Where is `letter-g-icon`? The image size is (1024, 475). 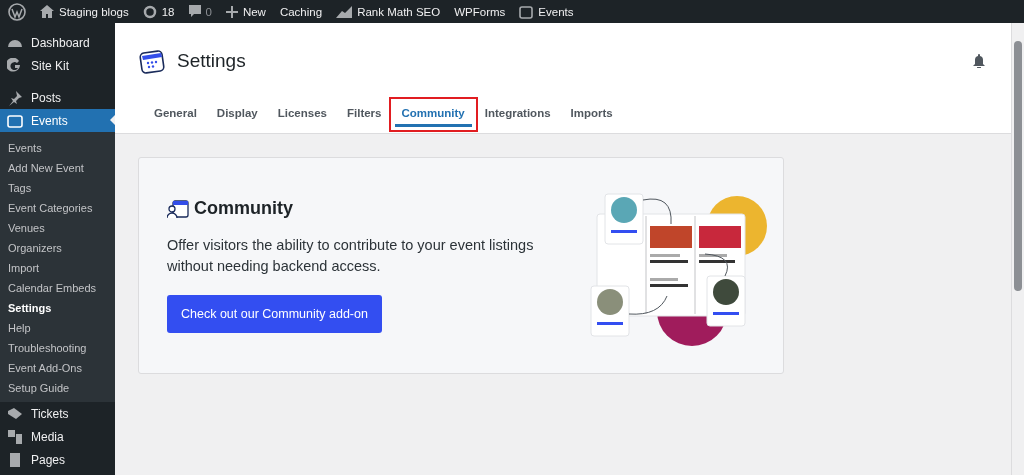
letter-g-icon is located at coordinates (15, 65).